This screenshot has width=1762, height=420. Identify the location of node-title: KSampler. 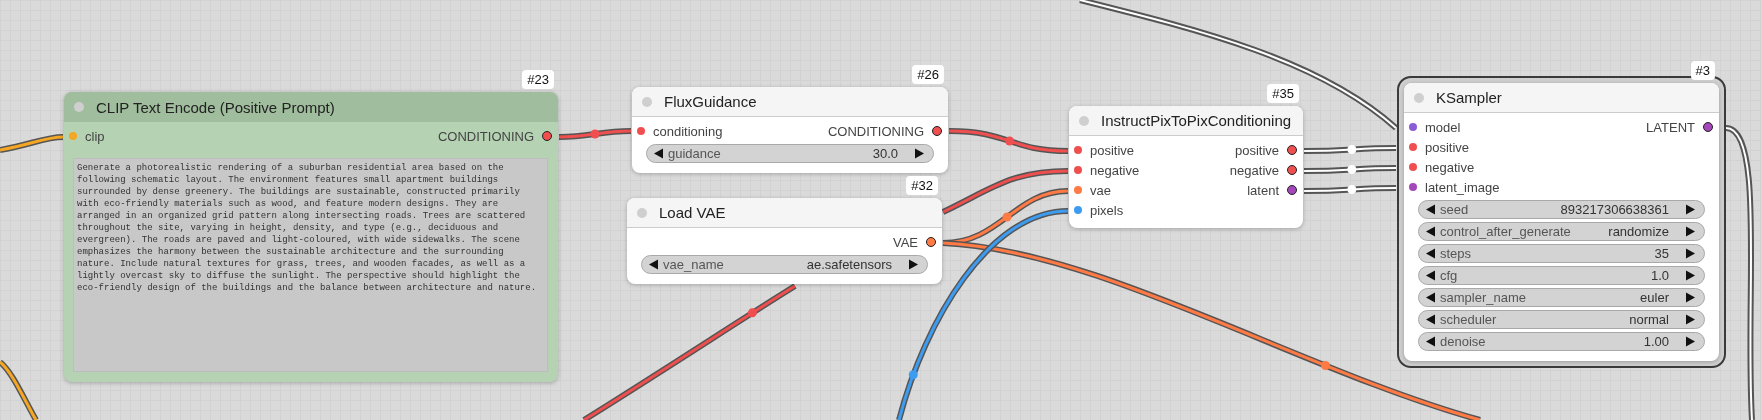
(1469, 97).